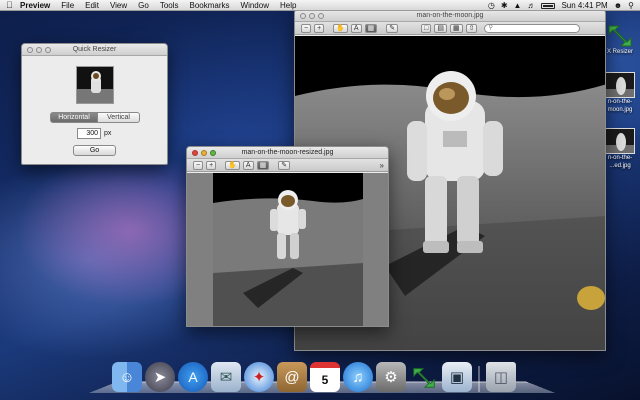 The height and width of the screenshot is (400, 640). I want to click on menu-view: View, so click(118, 5).